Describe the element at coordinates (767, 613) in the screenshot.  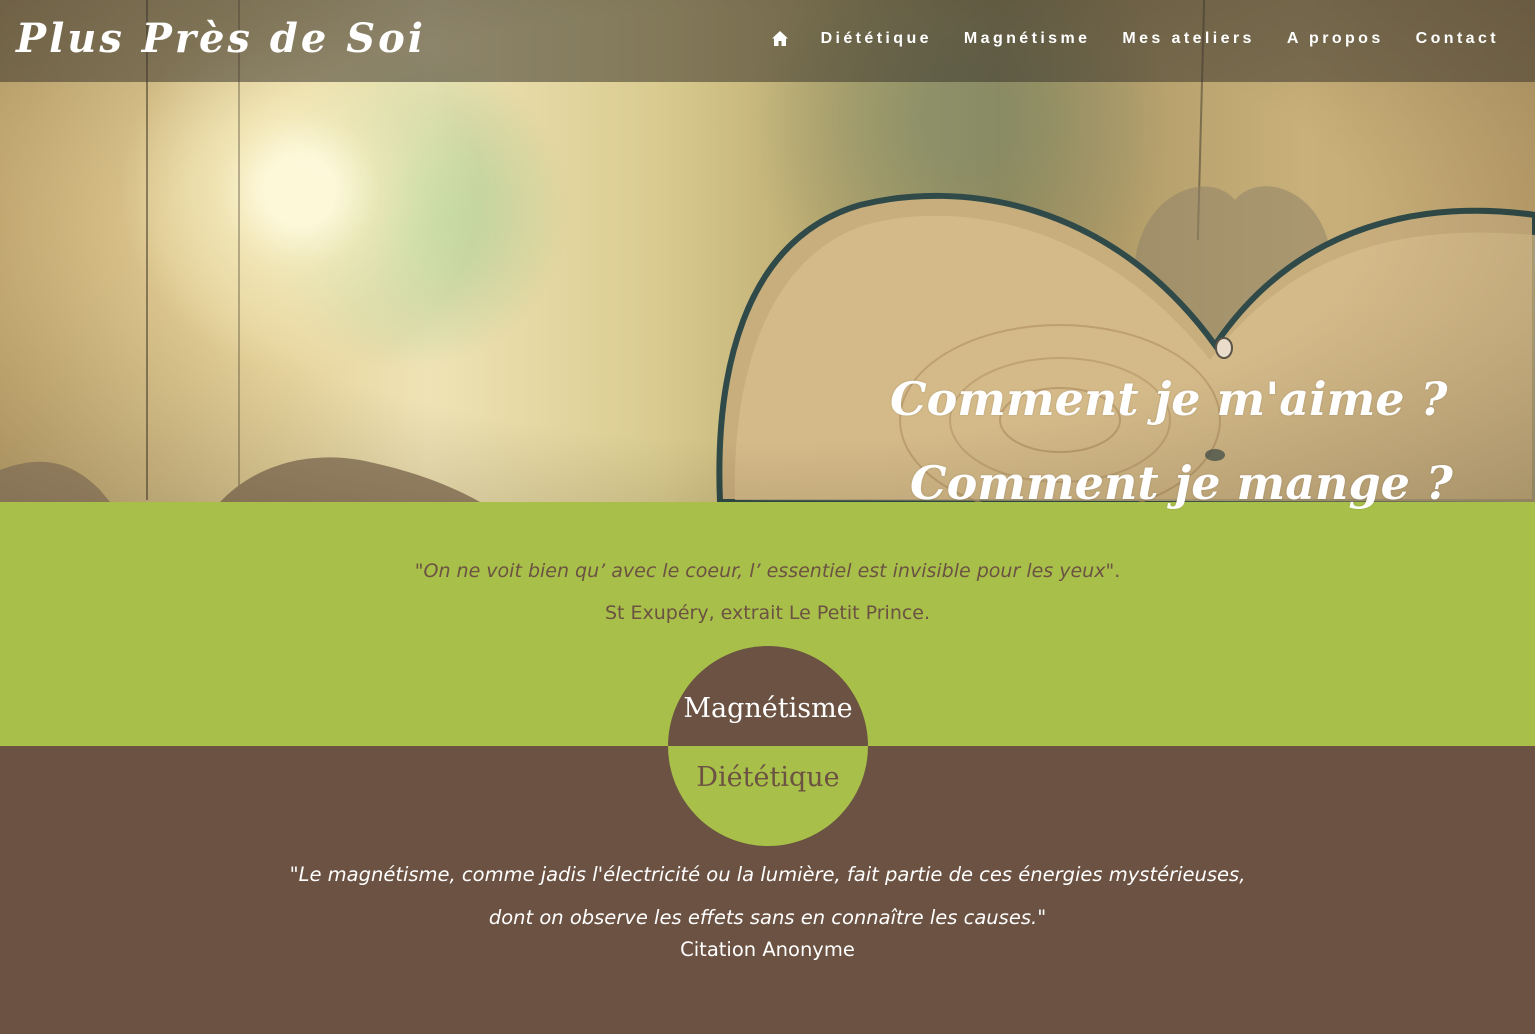
I see `quote-author: St Exupéry, extrait Le Petit Prince.` at that location.